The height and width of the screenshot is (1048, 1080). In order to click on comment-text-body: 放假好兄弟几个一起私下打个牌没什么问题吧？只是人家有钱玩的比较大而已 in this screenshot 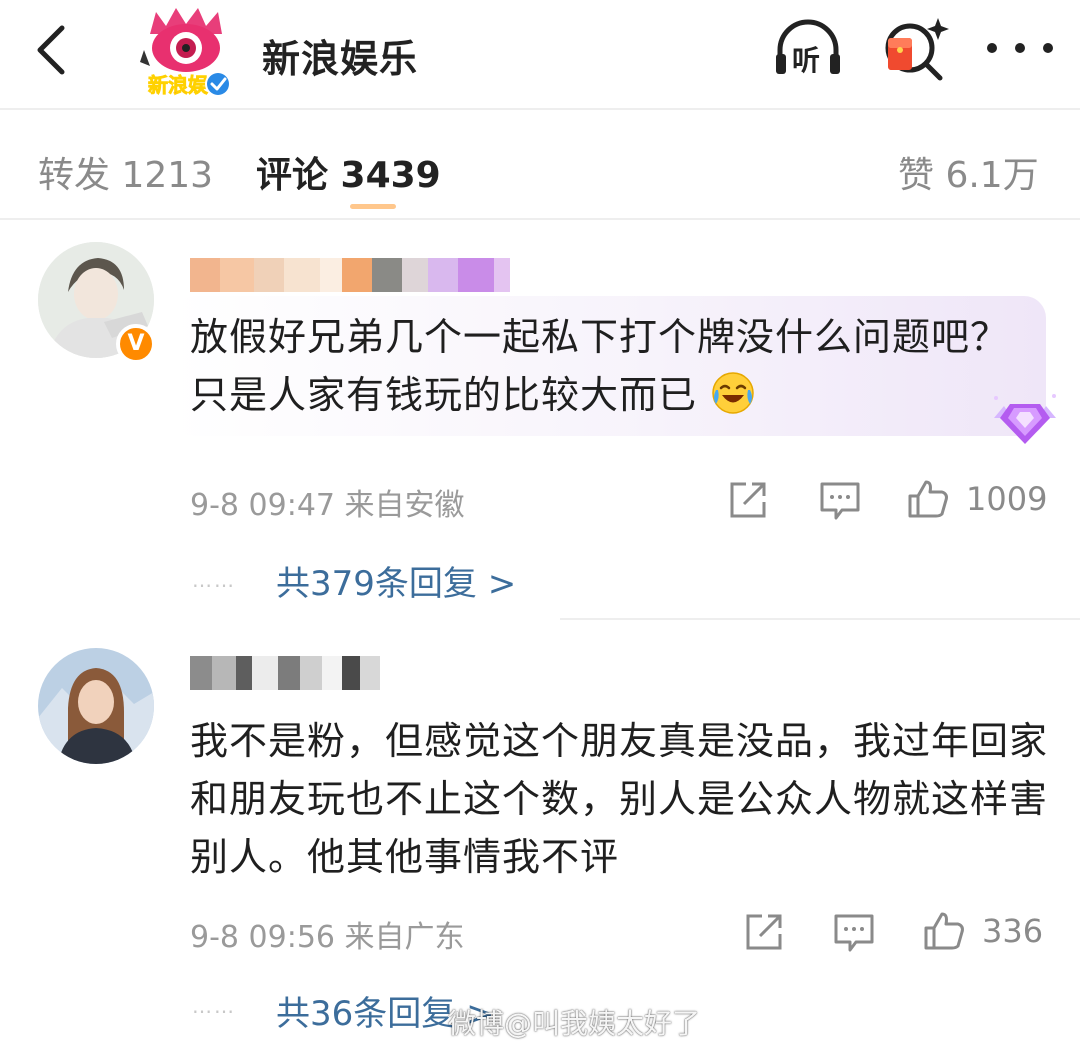, I will do `click(600, 366)`.